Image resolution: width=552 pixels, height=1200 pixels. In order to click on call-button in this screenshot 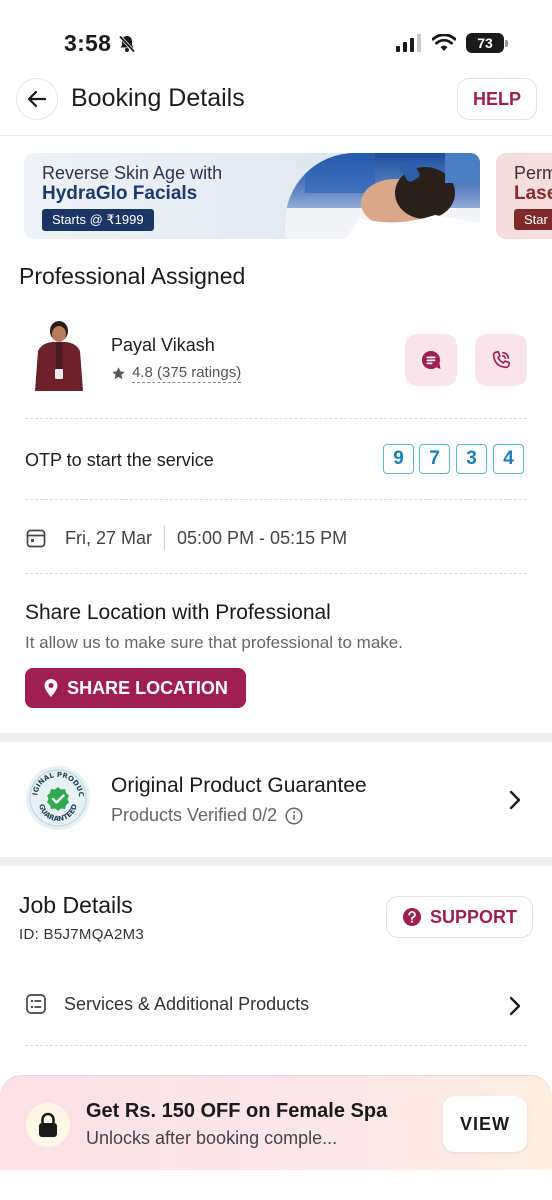, I will do `click(501, 360)`.